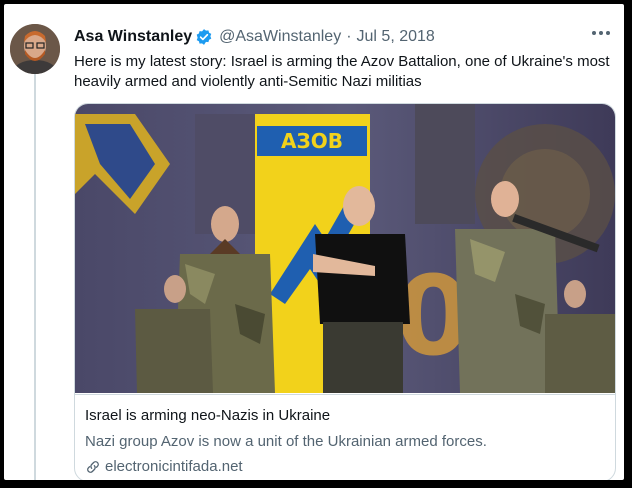 Image resolution: width=632 pixels, height=488 pixels. I want to click on author-name: Asa Winstanley, so click(133, 37).